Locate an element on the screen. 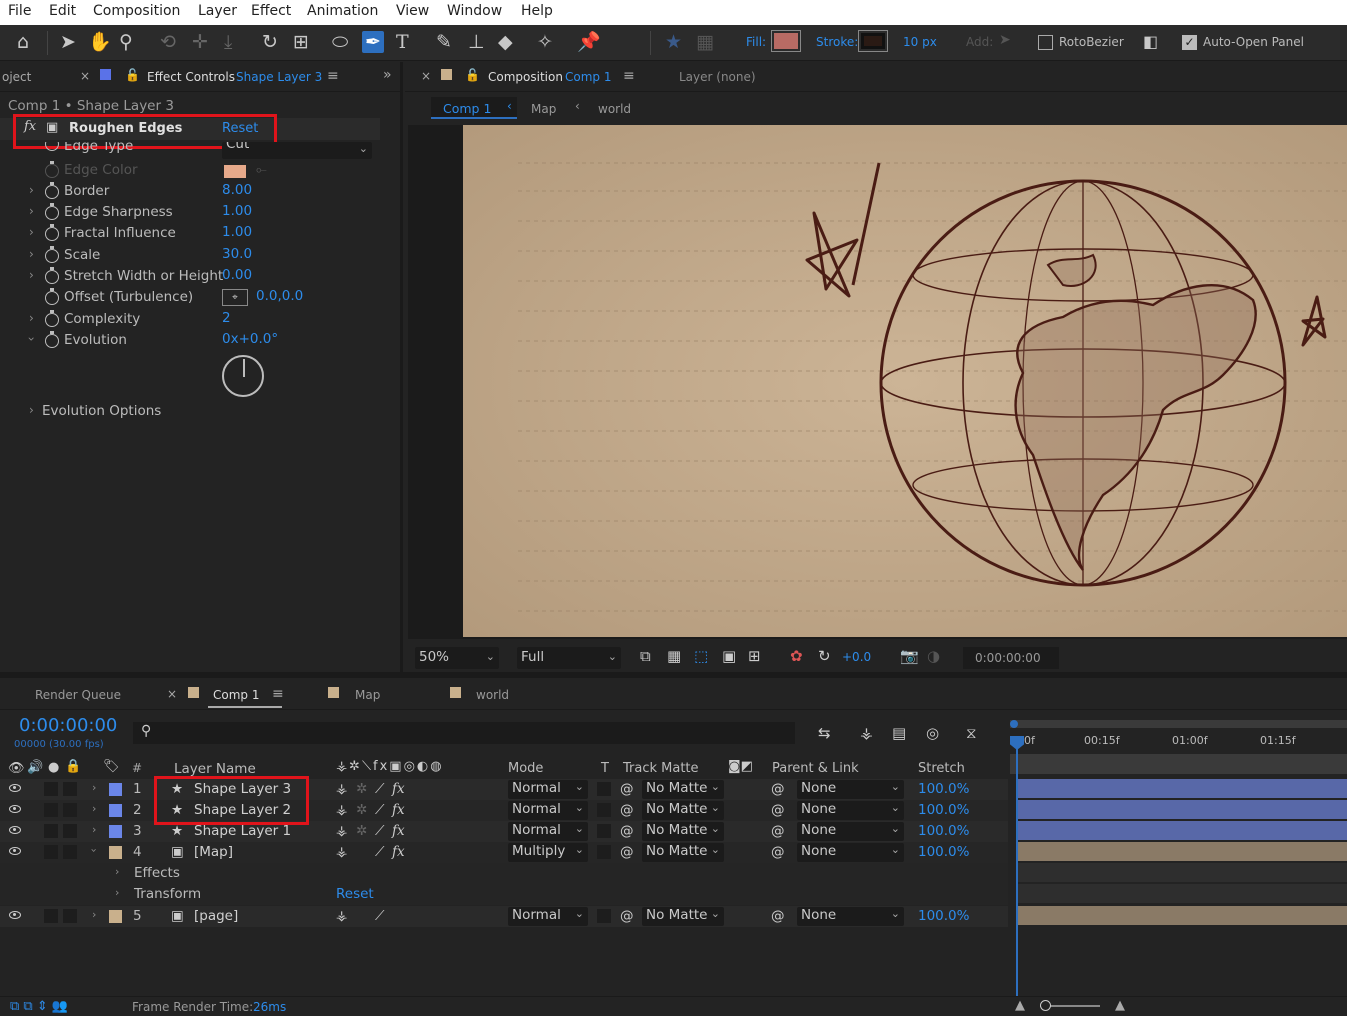 Image resolution: width=1347 pixels, height=1016 pixels. eyedropper-icon: ⟜ is located at coordinates (261, 170).